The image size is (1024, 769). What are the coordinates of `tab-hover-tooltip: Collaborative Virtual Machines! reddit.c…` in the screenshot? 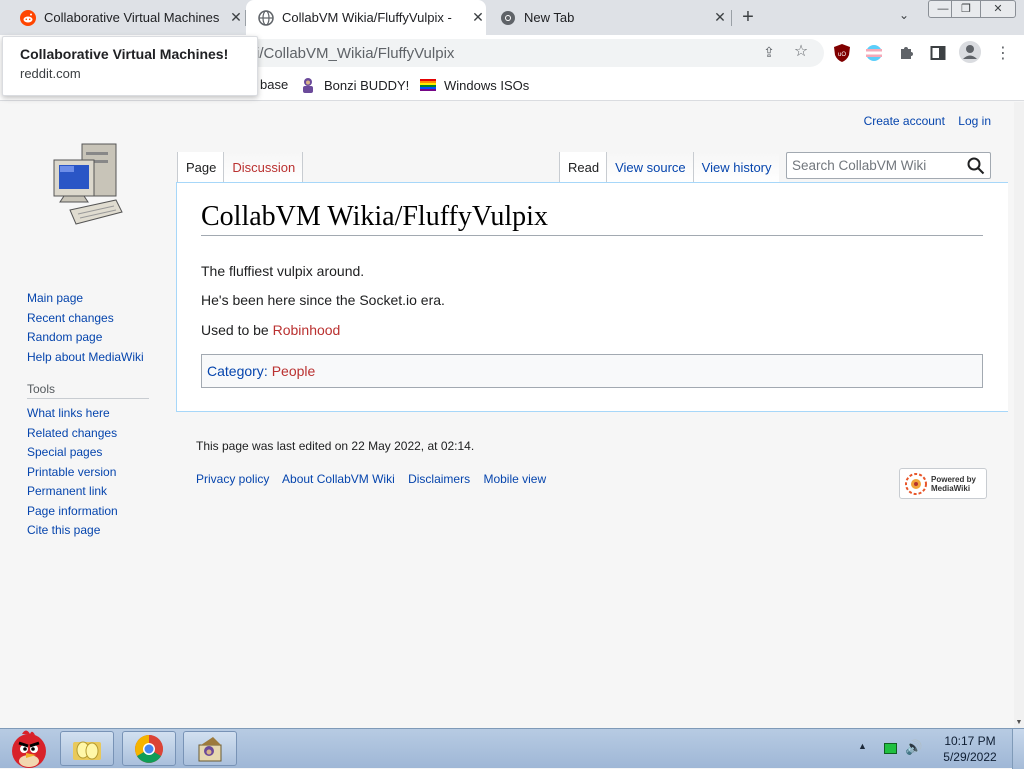 It's located at (130, 66).